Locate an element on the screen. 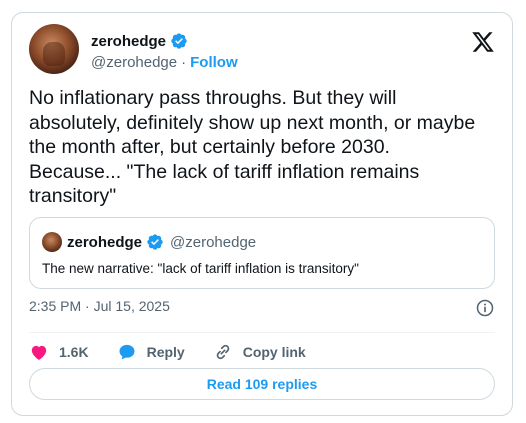 Image resolution: width=526 pixels, height=423 pixels. info-icon is located at coordinates (485, 308).